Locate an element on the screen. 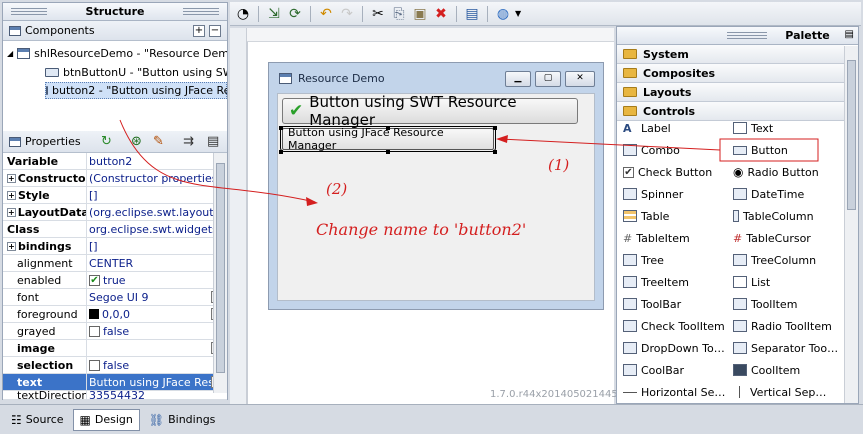 The image size is (863, 434). prop-row-textdirection: textDirection 33554432 is located at coordinates (115, 395).